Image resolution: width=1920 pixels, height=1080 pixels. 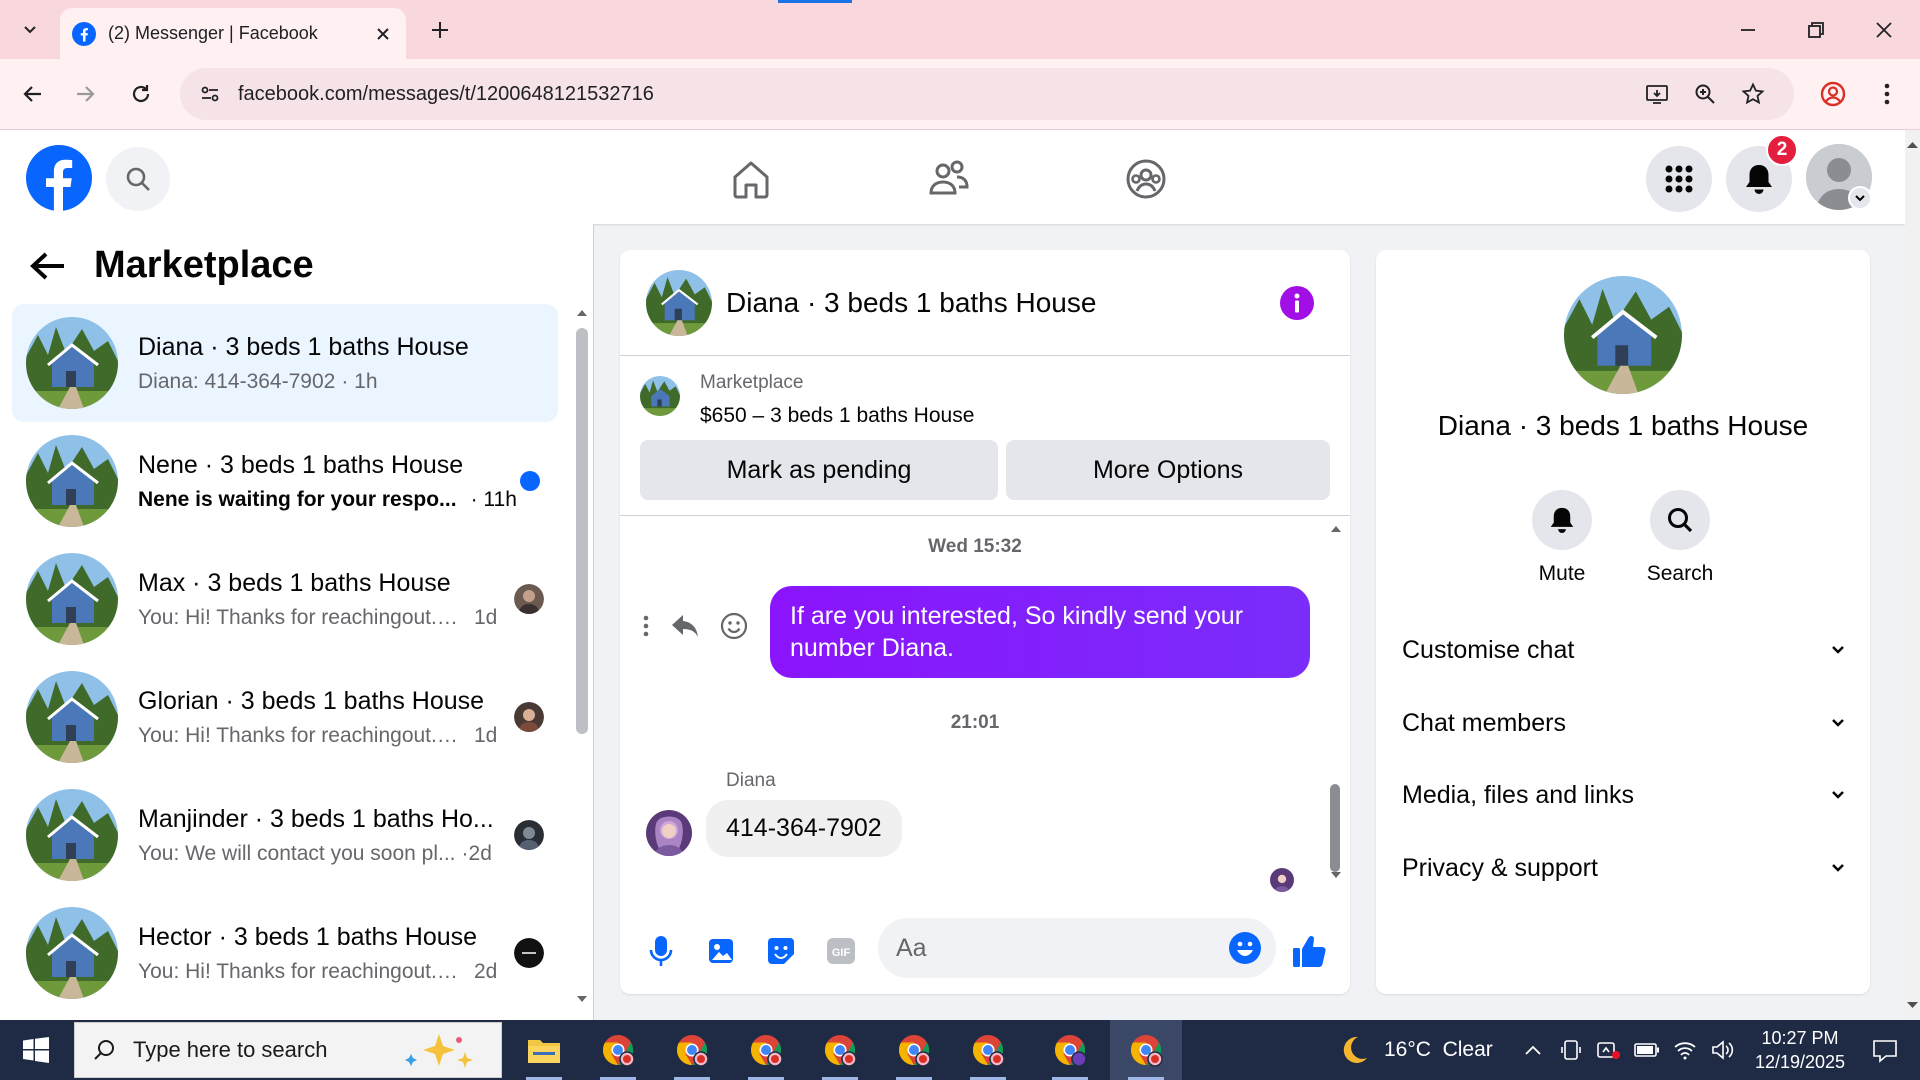 What do you see at coordinates (841, 951) in the screenshot?
I see `gif-icon: GIF` at bounding box center [841, 951].